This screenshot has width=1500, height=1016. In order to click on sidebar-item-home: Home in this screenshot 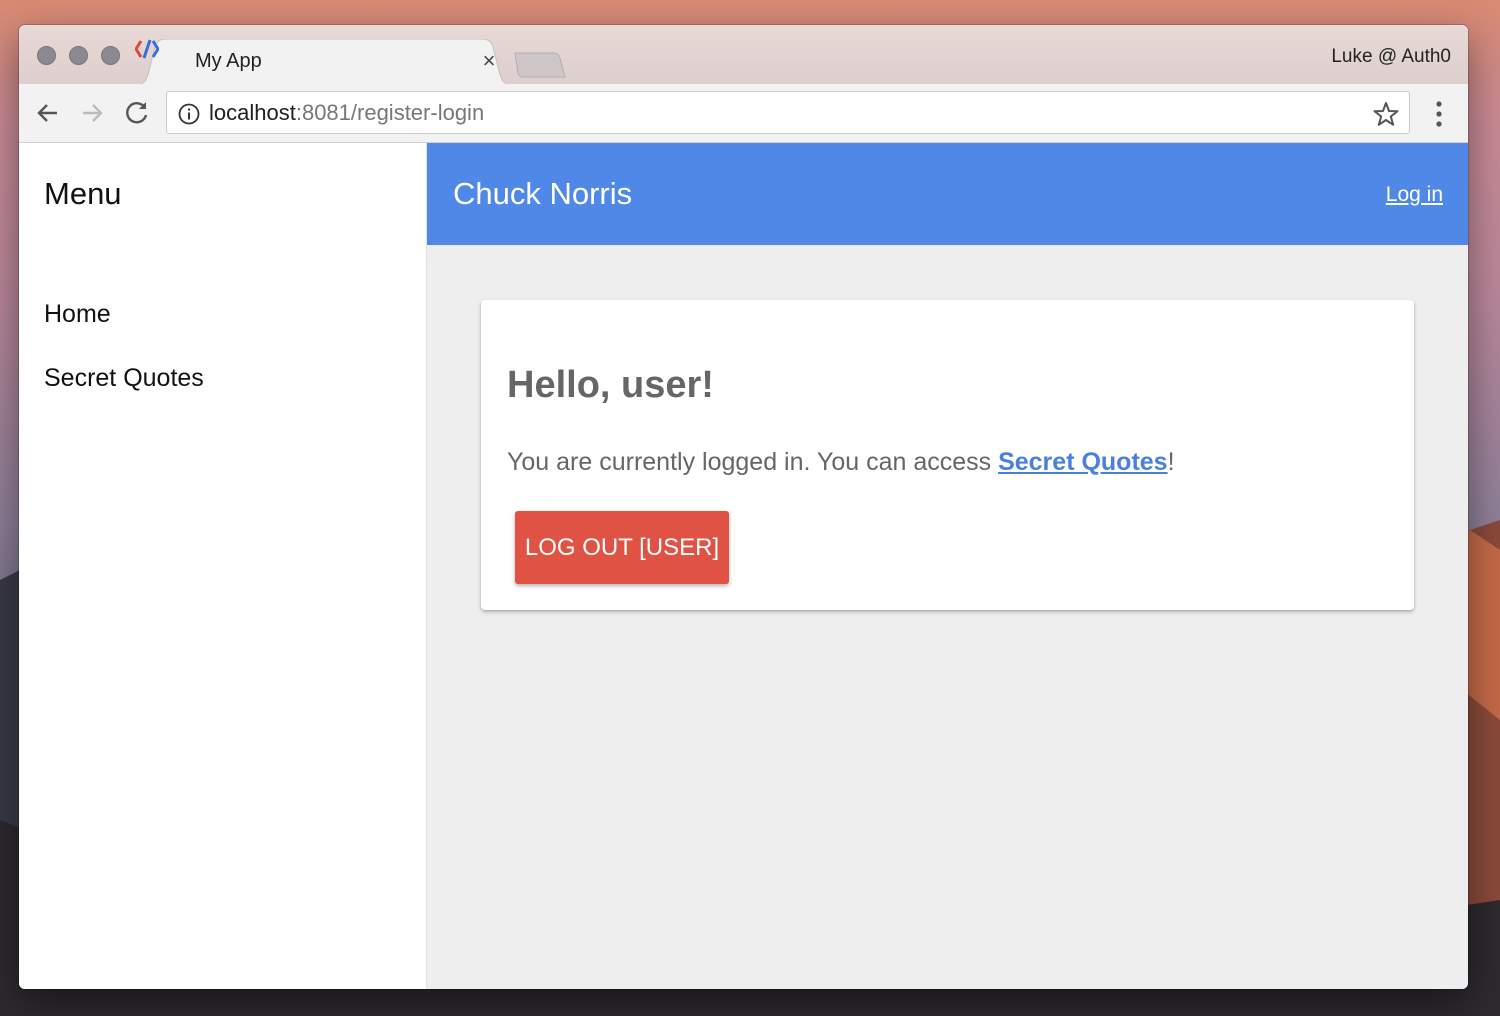, I will do `click(77, 314)`.